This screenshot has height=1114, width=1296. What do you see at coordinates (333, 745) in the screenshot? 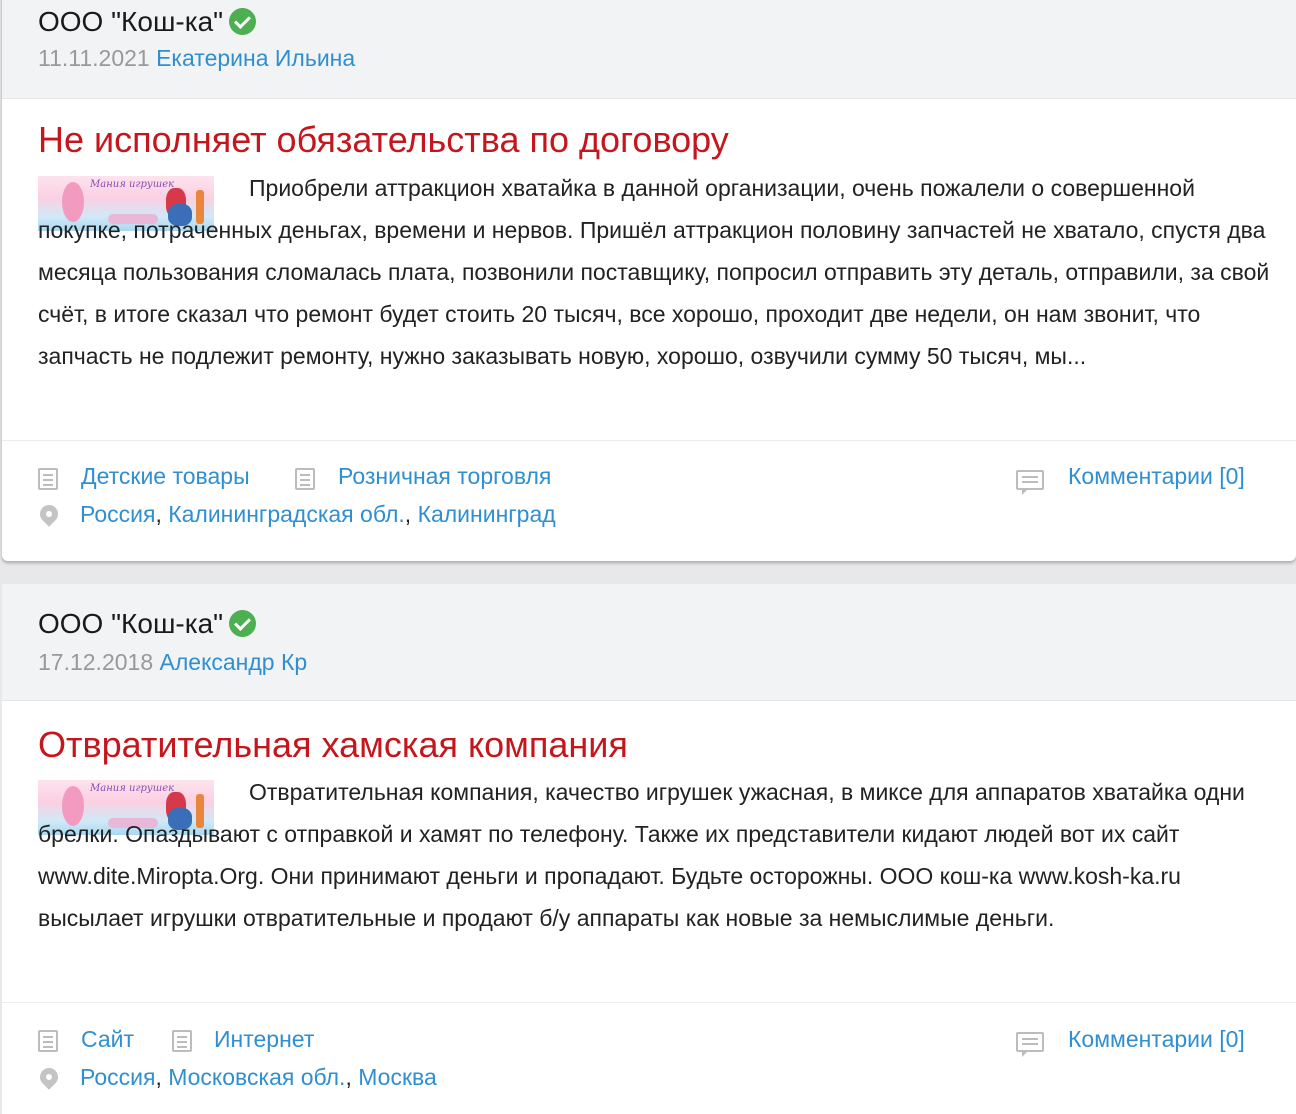
I see `review-title: Отвратительная хамская компания` at bounding box center [333, 745].